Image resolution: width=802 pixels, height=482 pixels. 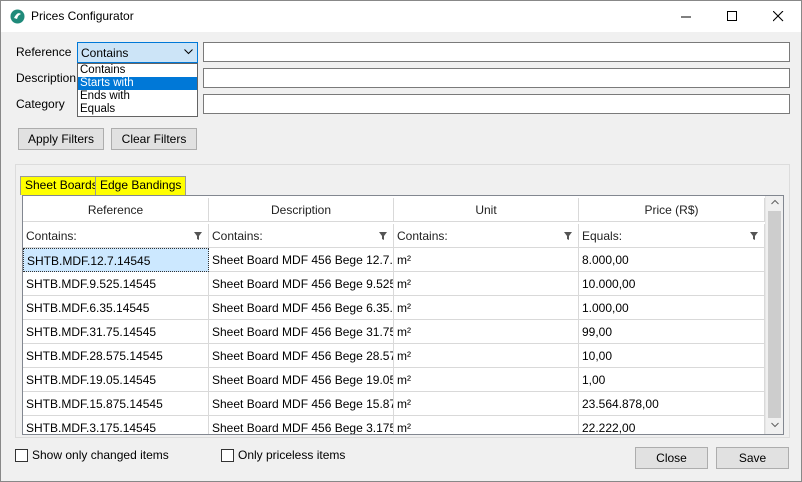 What do you see at coordinates (154, 139) in the screenshot?
I see `clear-filters-button: Clear Filters` at bounding box center [154, 139].